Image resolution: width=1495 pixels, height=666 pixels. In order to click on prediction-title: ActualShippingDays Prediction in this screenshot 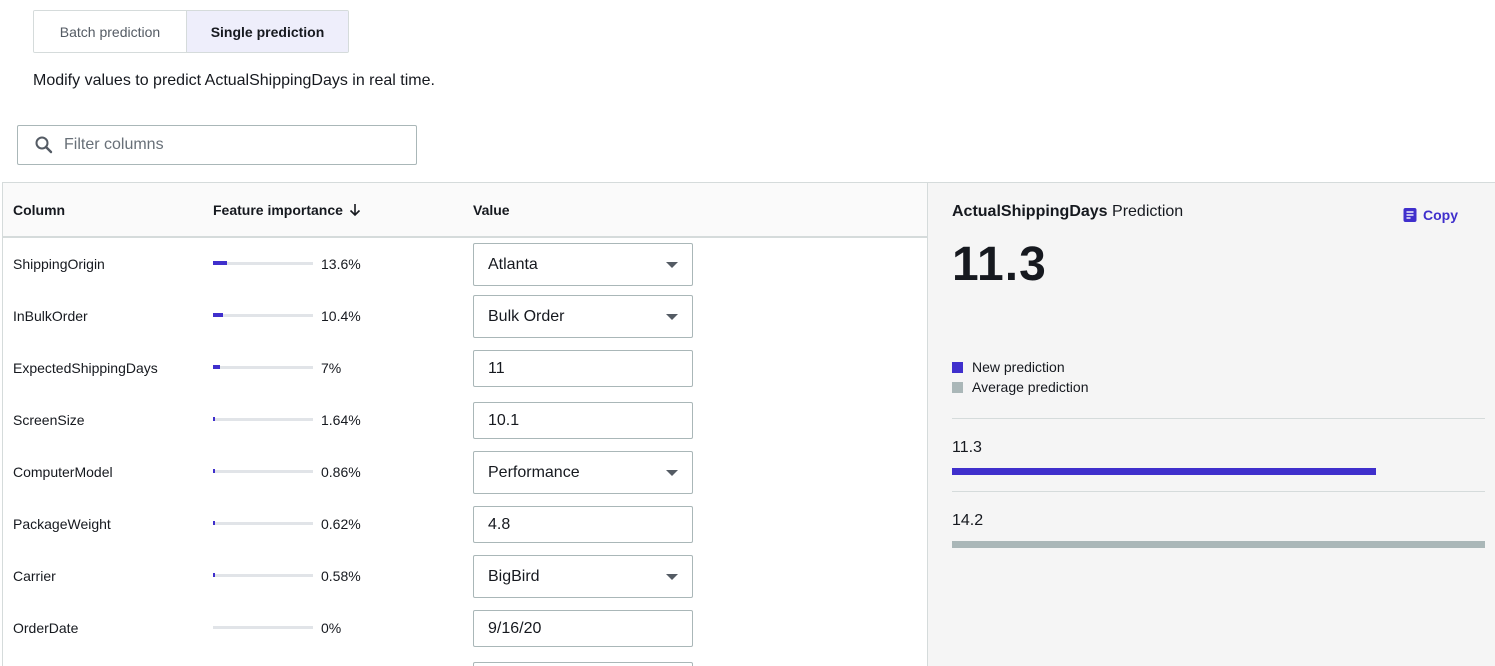, I will do `click(1067, 212)`.